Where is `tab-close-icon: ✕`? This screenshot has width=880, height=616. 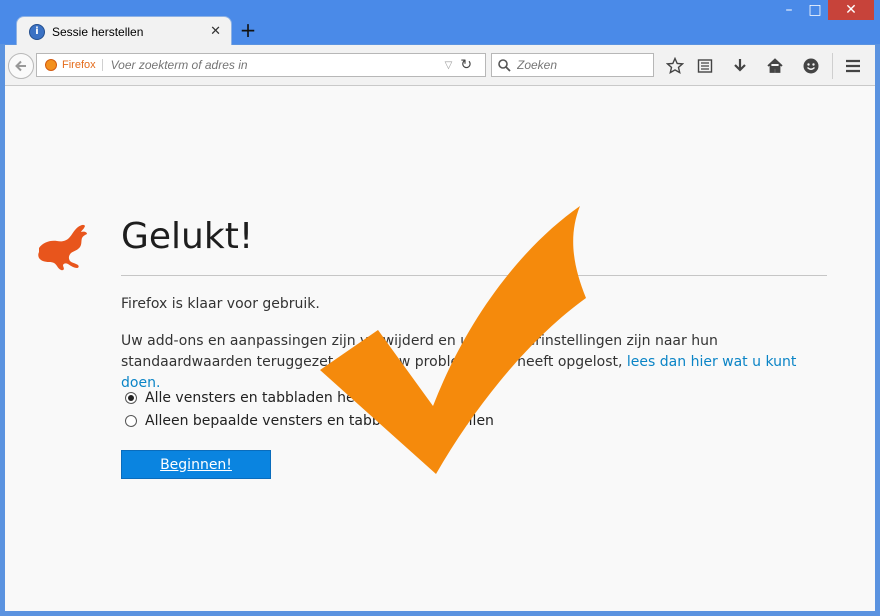
tab-close-icon: ✕ is located at coordinates (215, 31).